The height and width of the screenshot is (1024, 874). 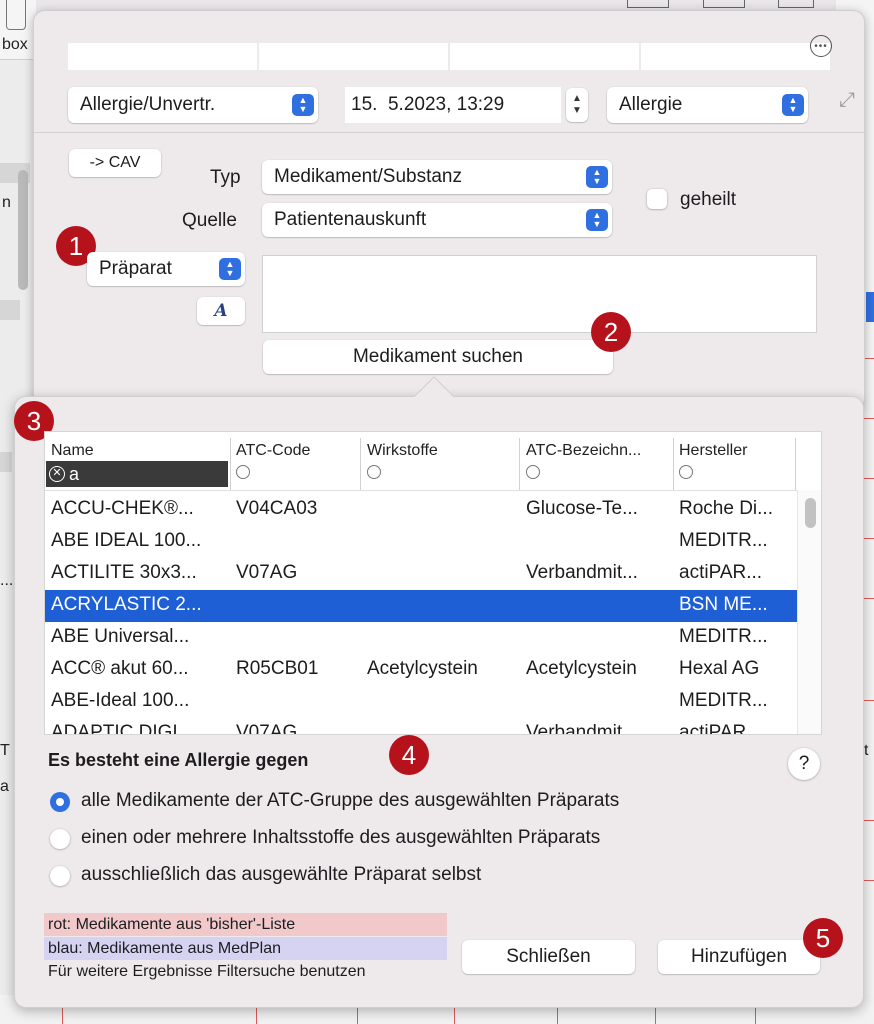 What do you see at coordinates (821, 46) in the screenshot?
I see `ellipsis-circle-icon: •••` at bounding box center [821, 46].